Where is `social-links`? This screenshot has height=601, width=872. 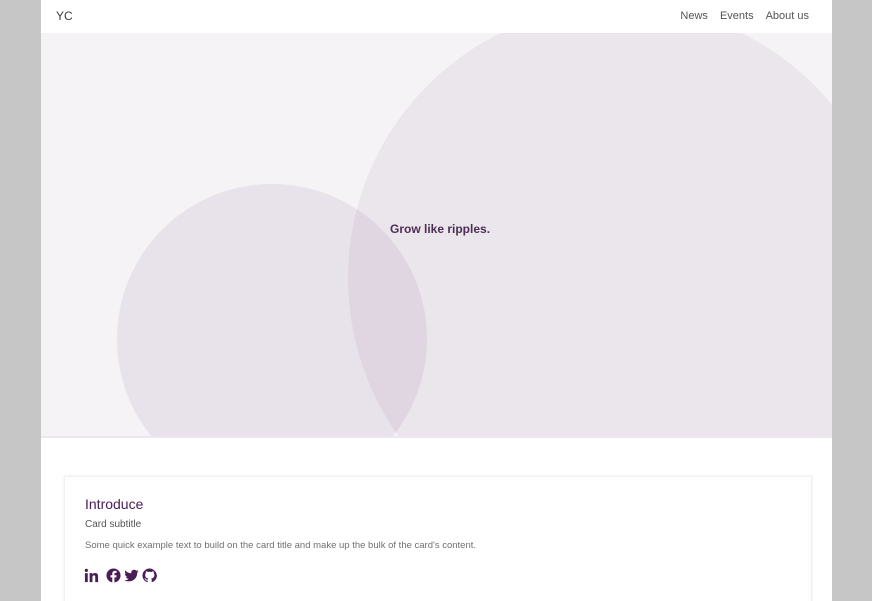
social-links is located at coordinates (122, 575).